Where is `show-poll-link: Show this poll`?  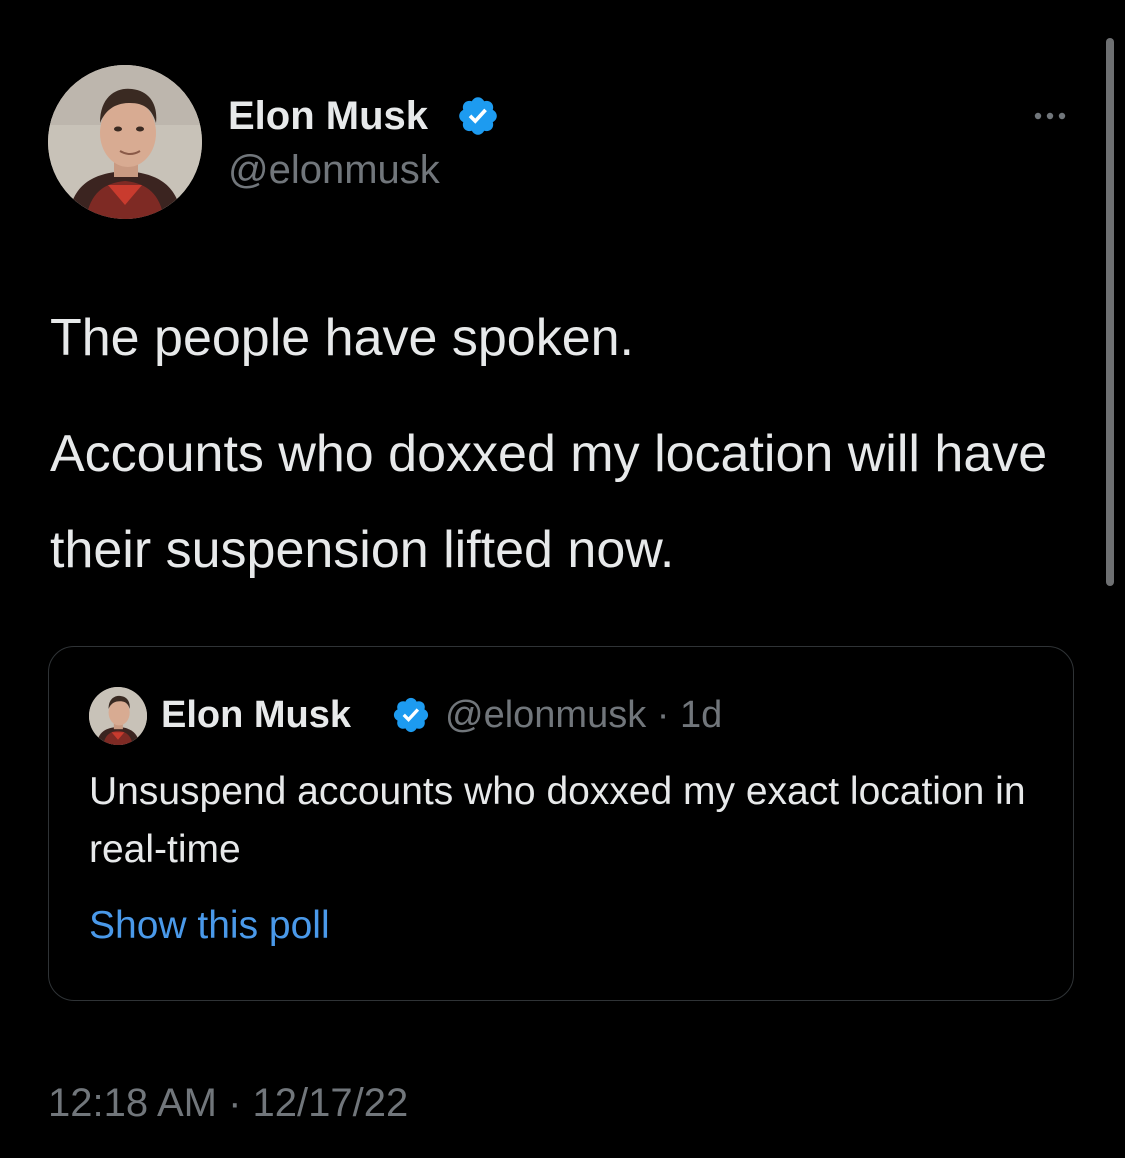 show-poll-link: Show this poll is located at coordinates (209, 926).